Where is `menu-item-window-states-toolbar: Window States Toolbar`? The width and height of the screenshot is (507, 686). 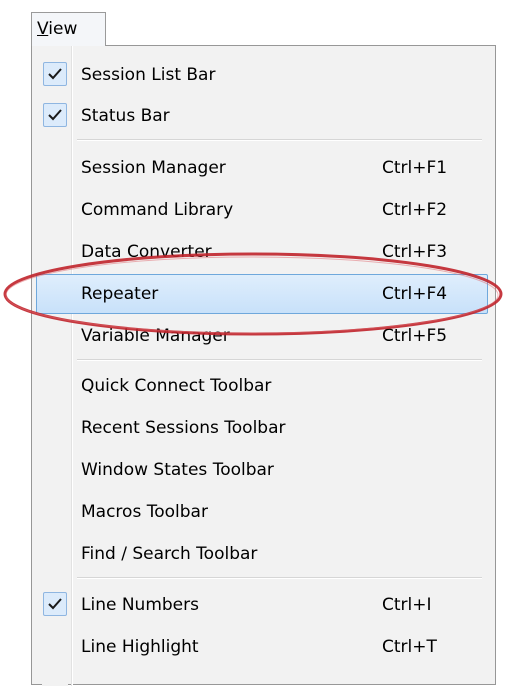 menu-item-window-states-toolbar: Window States Toolbar is located at coordinates (262, 470).